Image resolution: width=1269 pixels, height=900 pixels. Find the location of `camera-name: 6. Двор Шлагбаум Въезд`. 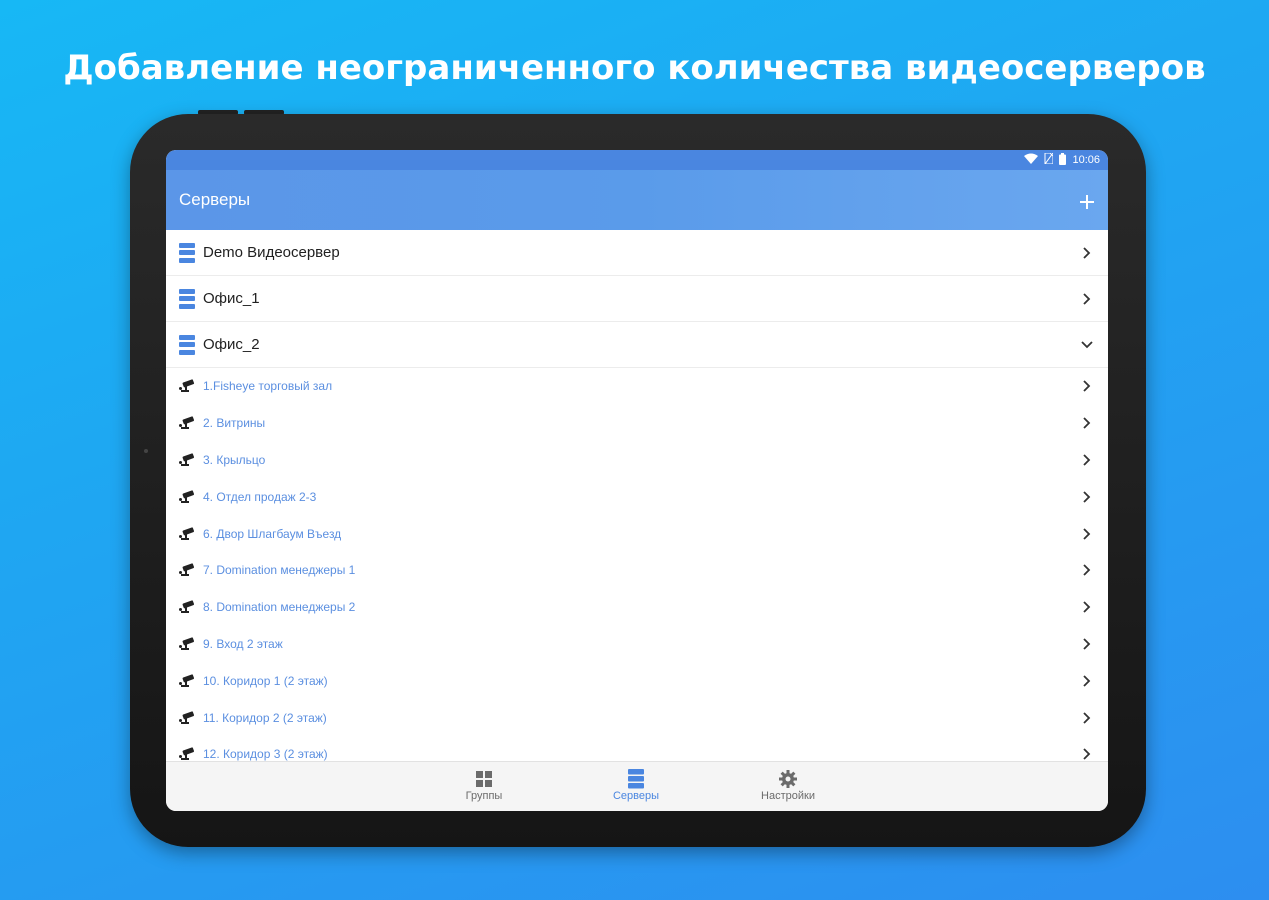

camera-name: 6. Двор Шлагбаум Въезд is located at coordinates (272, 533).